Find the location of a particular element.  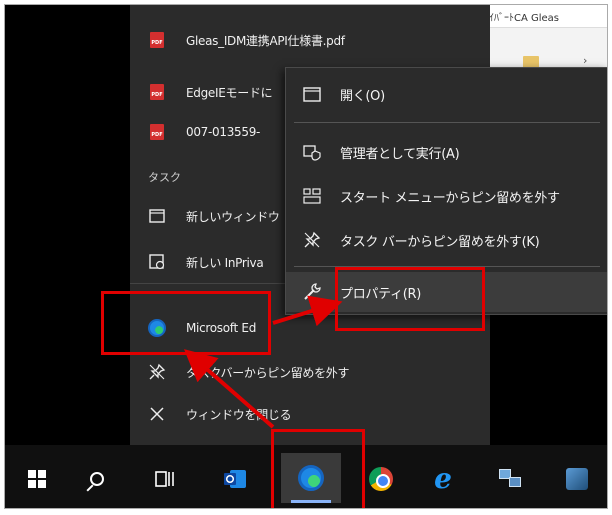

arrow-taskbar-to-app is located at coordinates (229, 389).